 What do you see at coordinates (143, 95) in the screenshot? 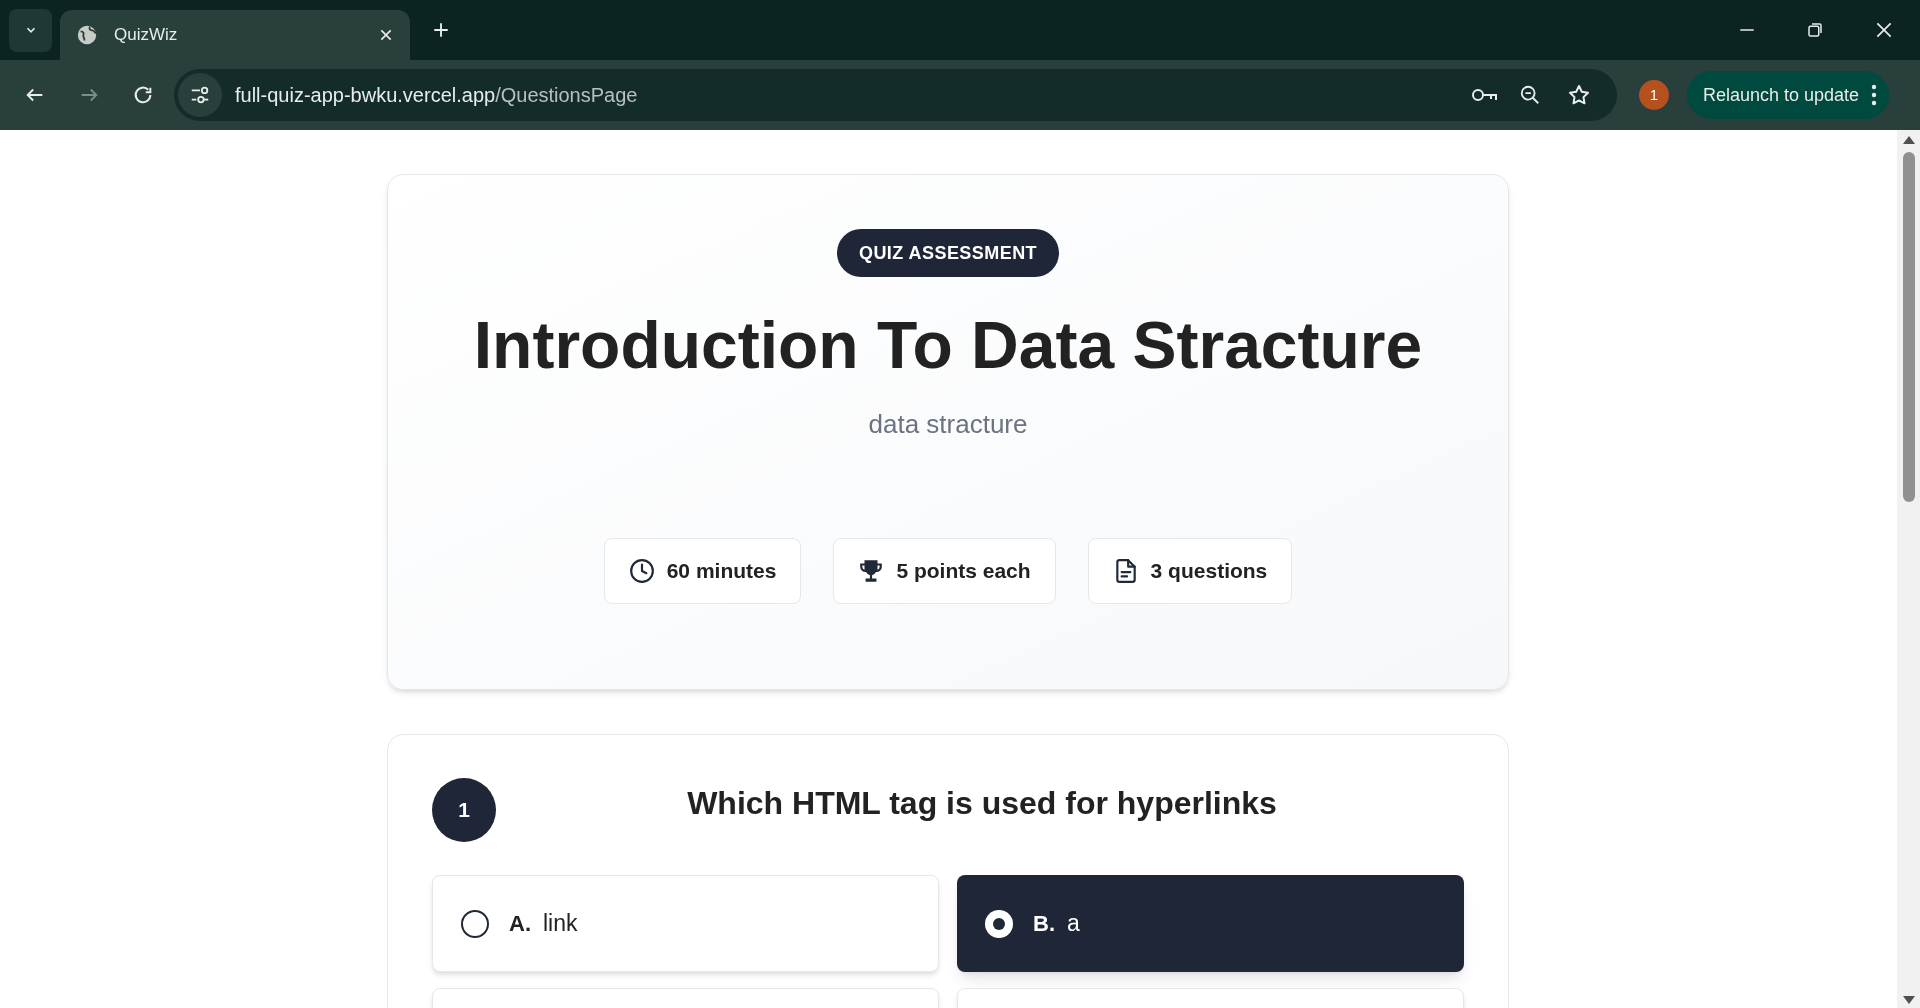
I see `reload-icon` at bounding box center [143, 95].